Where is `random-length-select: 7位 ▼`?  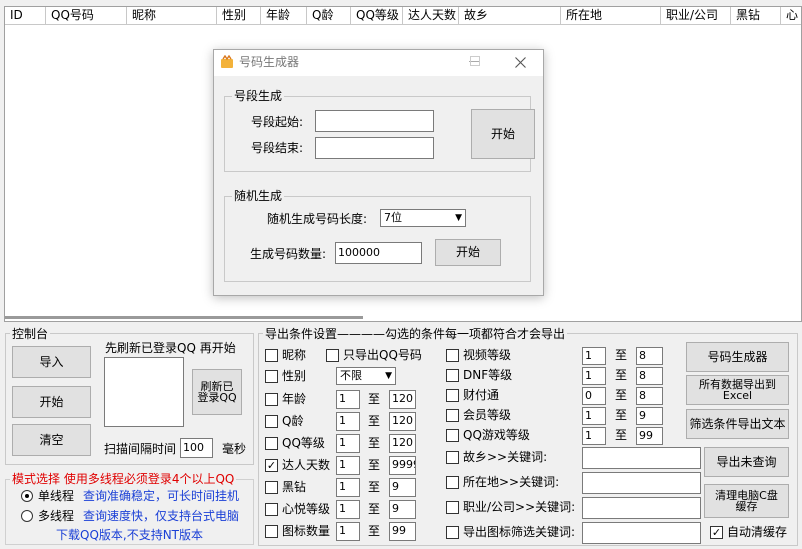
random-length-select: 7位 ▼ is located at coordinates (423, 218).